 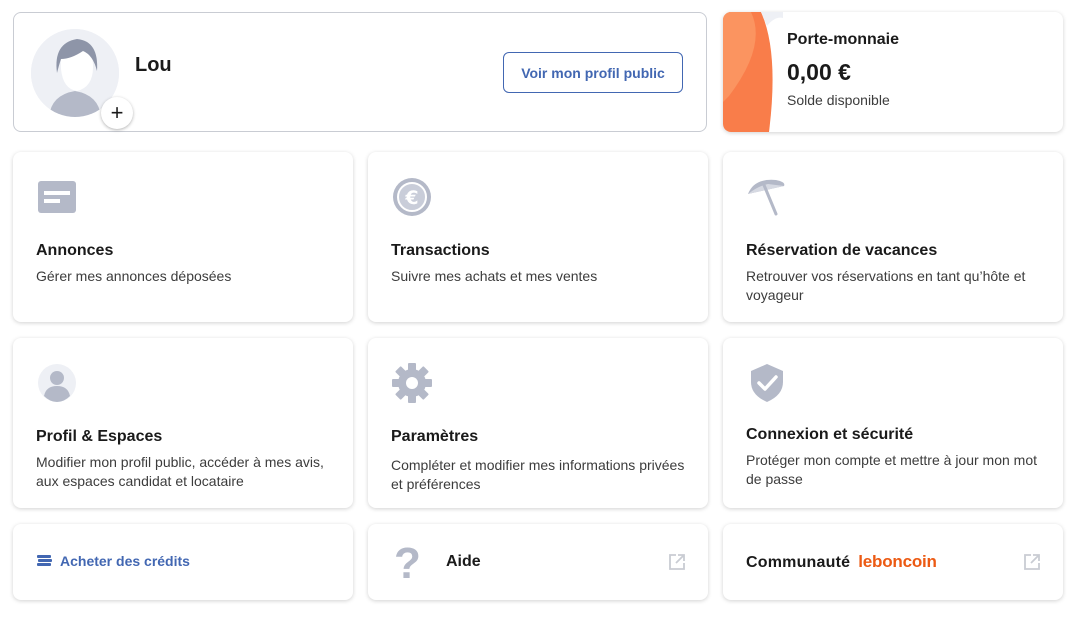 What do you see at coordinates (435, 436) in the screenshot?
I see `tile-title: Paramètres` at bounding box center [435, 436].